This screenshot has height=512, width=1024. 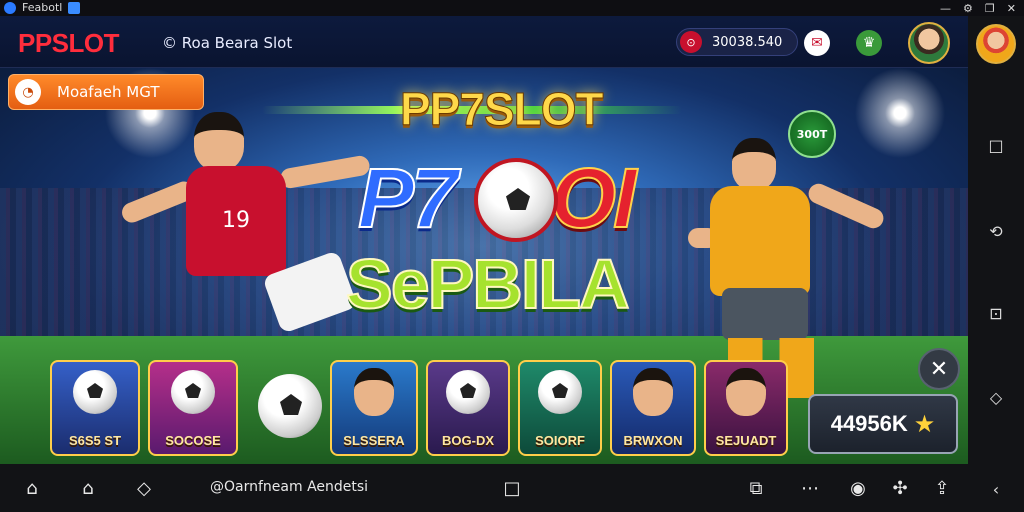 I want to click on minimize-icon: —, so click(x=945, y=8).